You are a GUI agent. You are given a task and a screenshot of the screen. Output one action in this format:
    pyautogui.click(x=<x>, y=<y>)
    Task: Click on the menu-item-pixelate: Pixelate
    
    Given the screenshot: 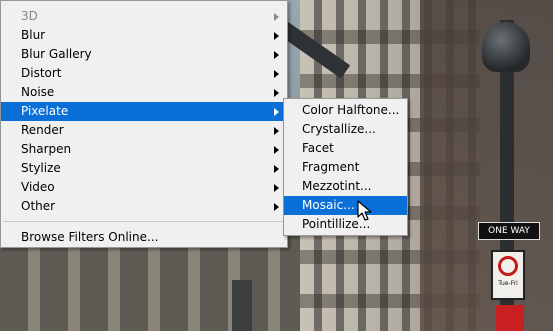 What is the action you would take?
    pyautogui.click(x=144, y=111)
    